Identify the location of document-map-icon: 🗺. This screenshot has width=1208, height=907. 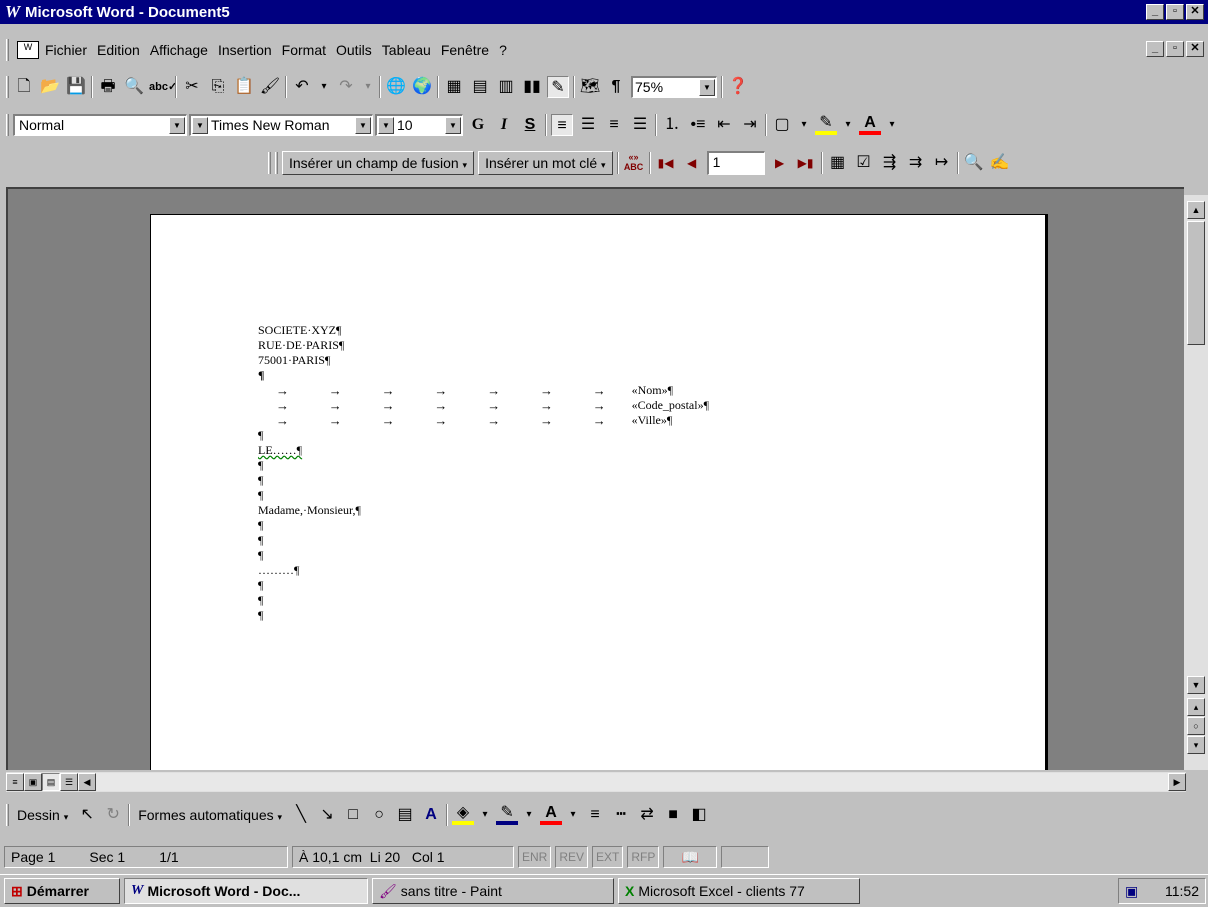
(590, 87).